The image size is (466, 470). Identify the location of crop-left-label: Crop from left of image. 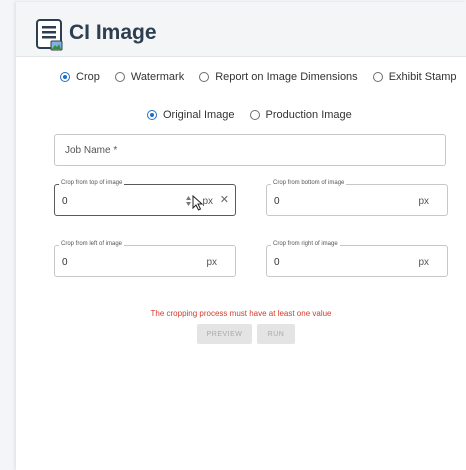
(92, 244).